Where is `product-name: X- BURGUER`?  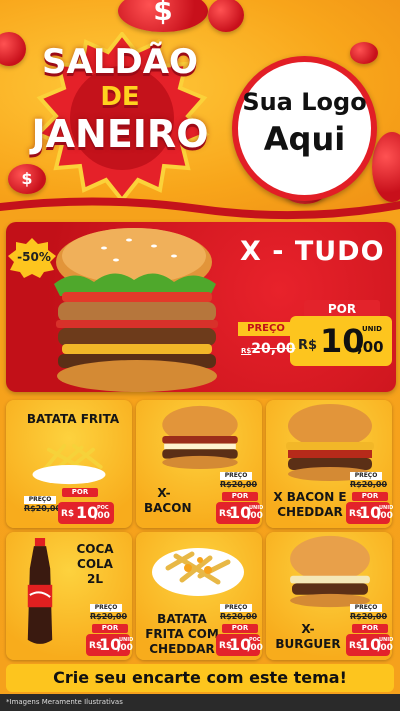 product-name: X- BURGUER is located at coordinates (308, 636).